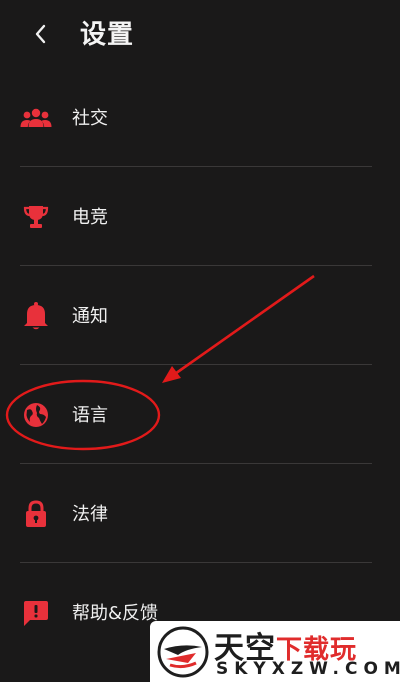  I want to click on menu-item-label: 帮助&反馈, so click(115, 613).